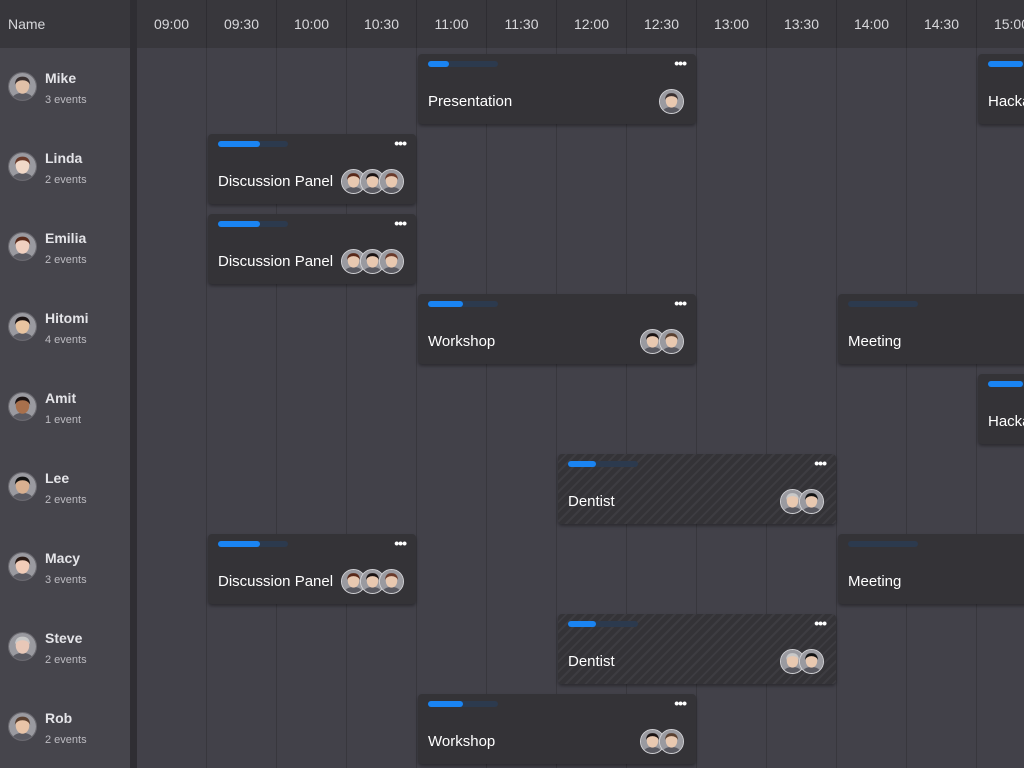 This screenshot has height=768, width=1024. Describe the element at coordinates (65, 88) in the screenshot. I see `resource-row-mike: Mike 3 events` at that location.